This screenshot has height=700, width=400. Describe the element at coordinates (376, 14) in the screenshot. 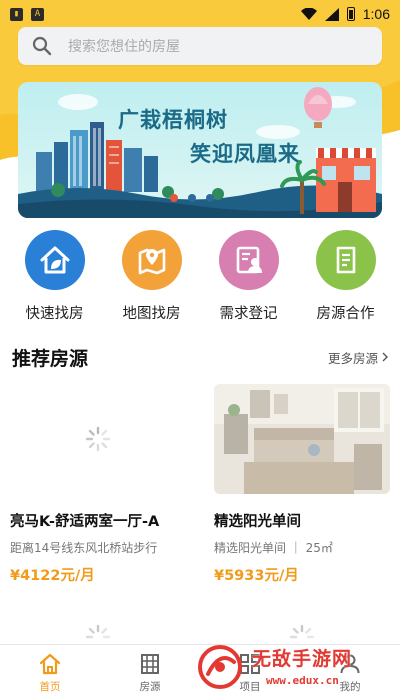

I see `clock: 1:06` at that location.